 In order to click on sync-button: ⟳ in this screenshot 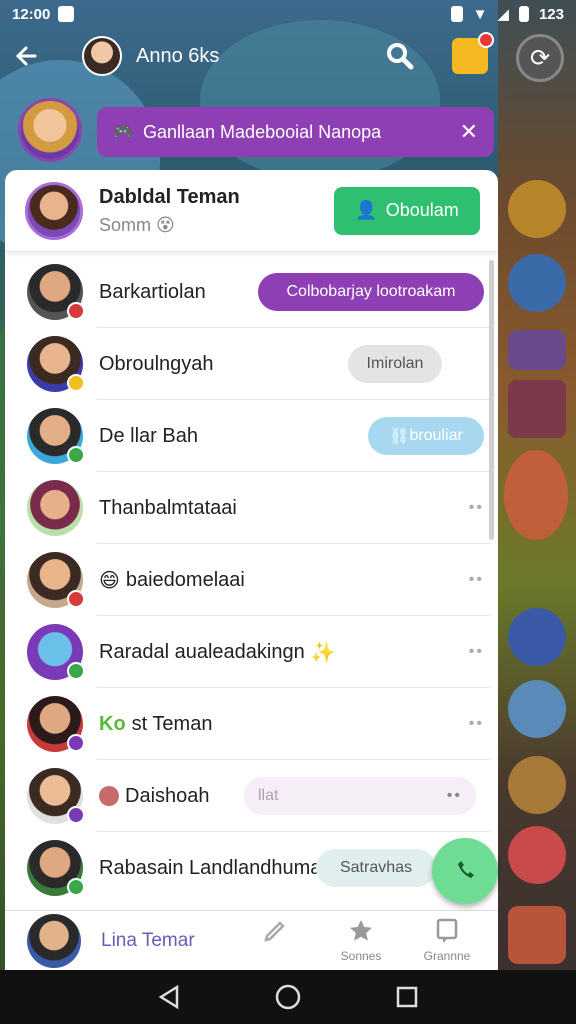, I will do `click(540, 58)`.